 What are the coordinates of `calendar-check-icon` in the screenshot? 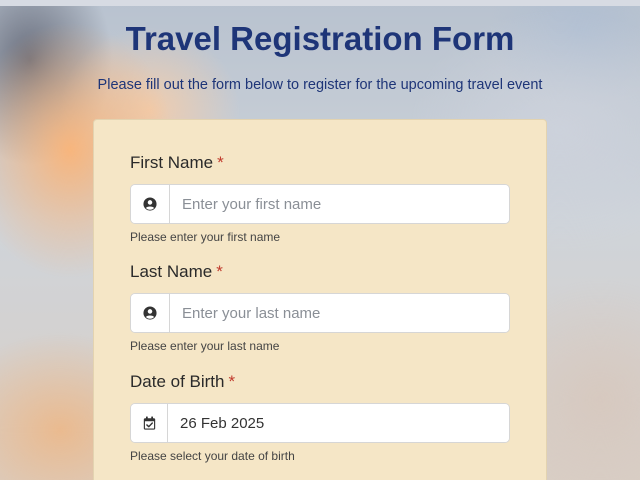 It's located at (149, 423).